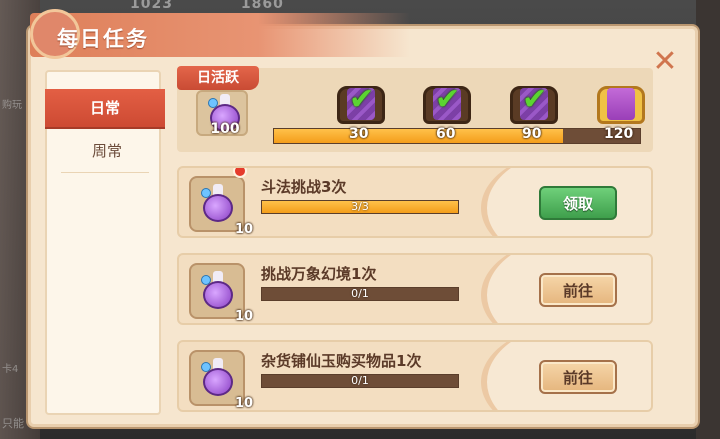 This screenshot has height=439, width=720. I want to click on tab-daily: 日常, so click(105, 108).